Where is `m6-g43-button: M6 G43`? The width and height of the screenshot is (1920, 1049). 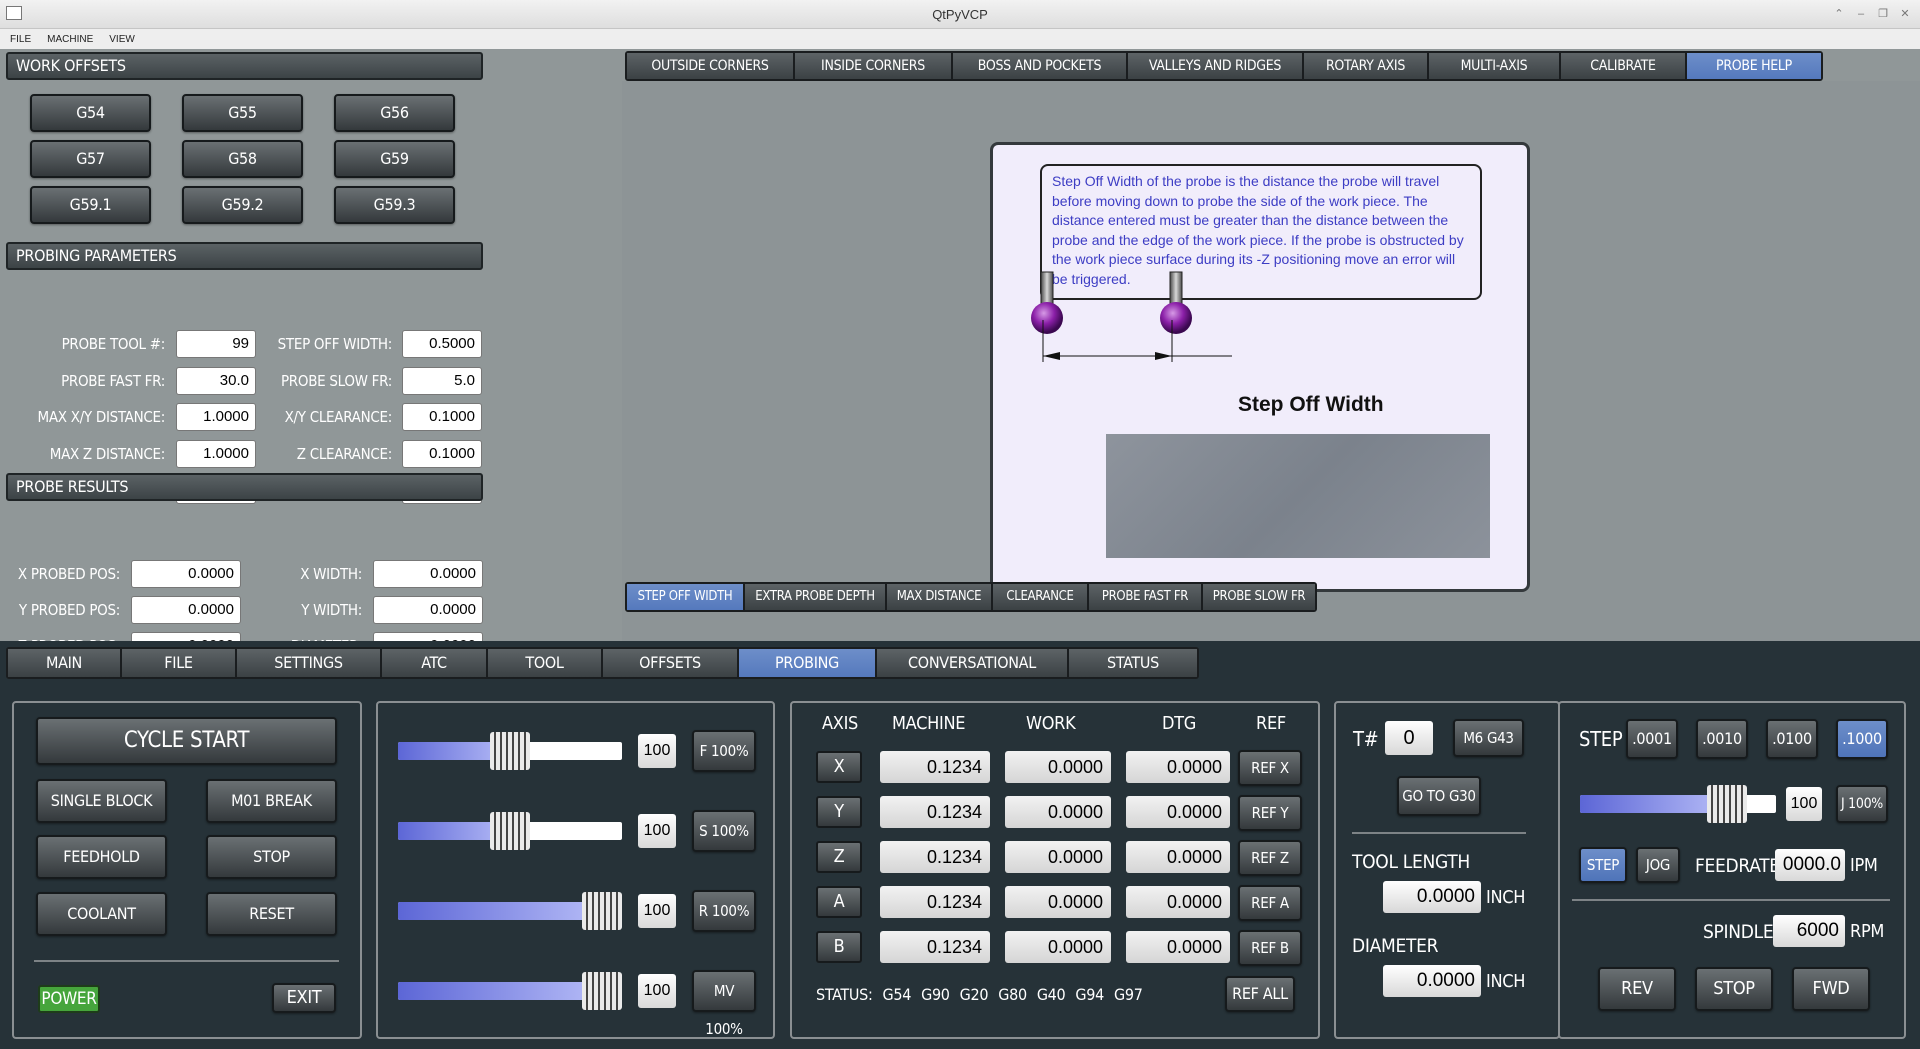 m6-g43-button: M6 G43 is located at coordinates (1488, 738).